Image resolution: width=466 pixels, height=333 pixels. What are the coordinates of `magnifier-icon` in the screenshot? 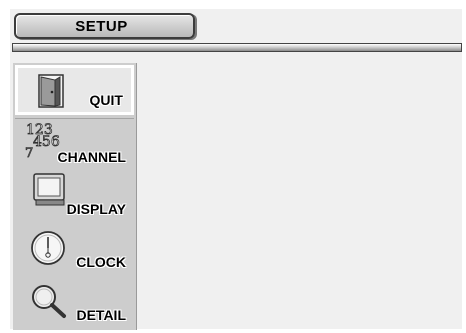 It's located at (49, 301).